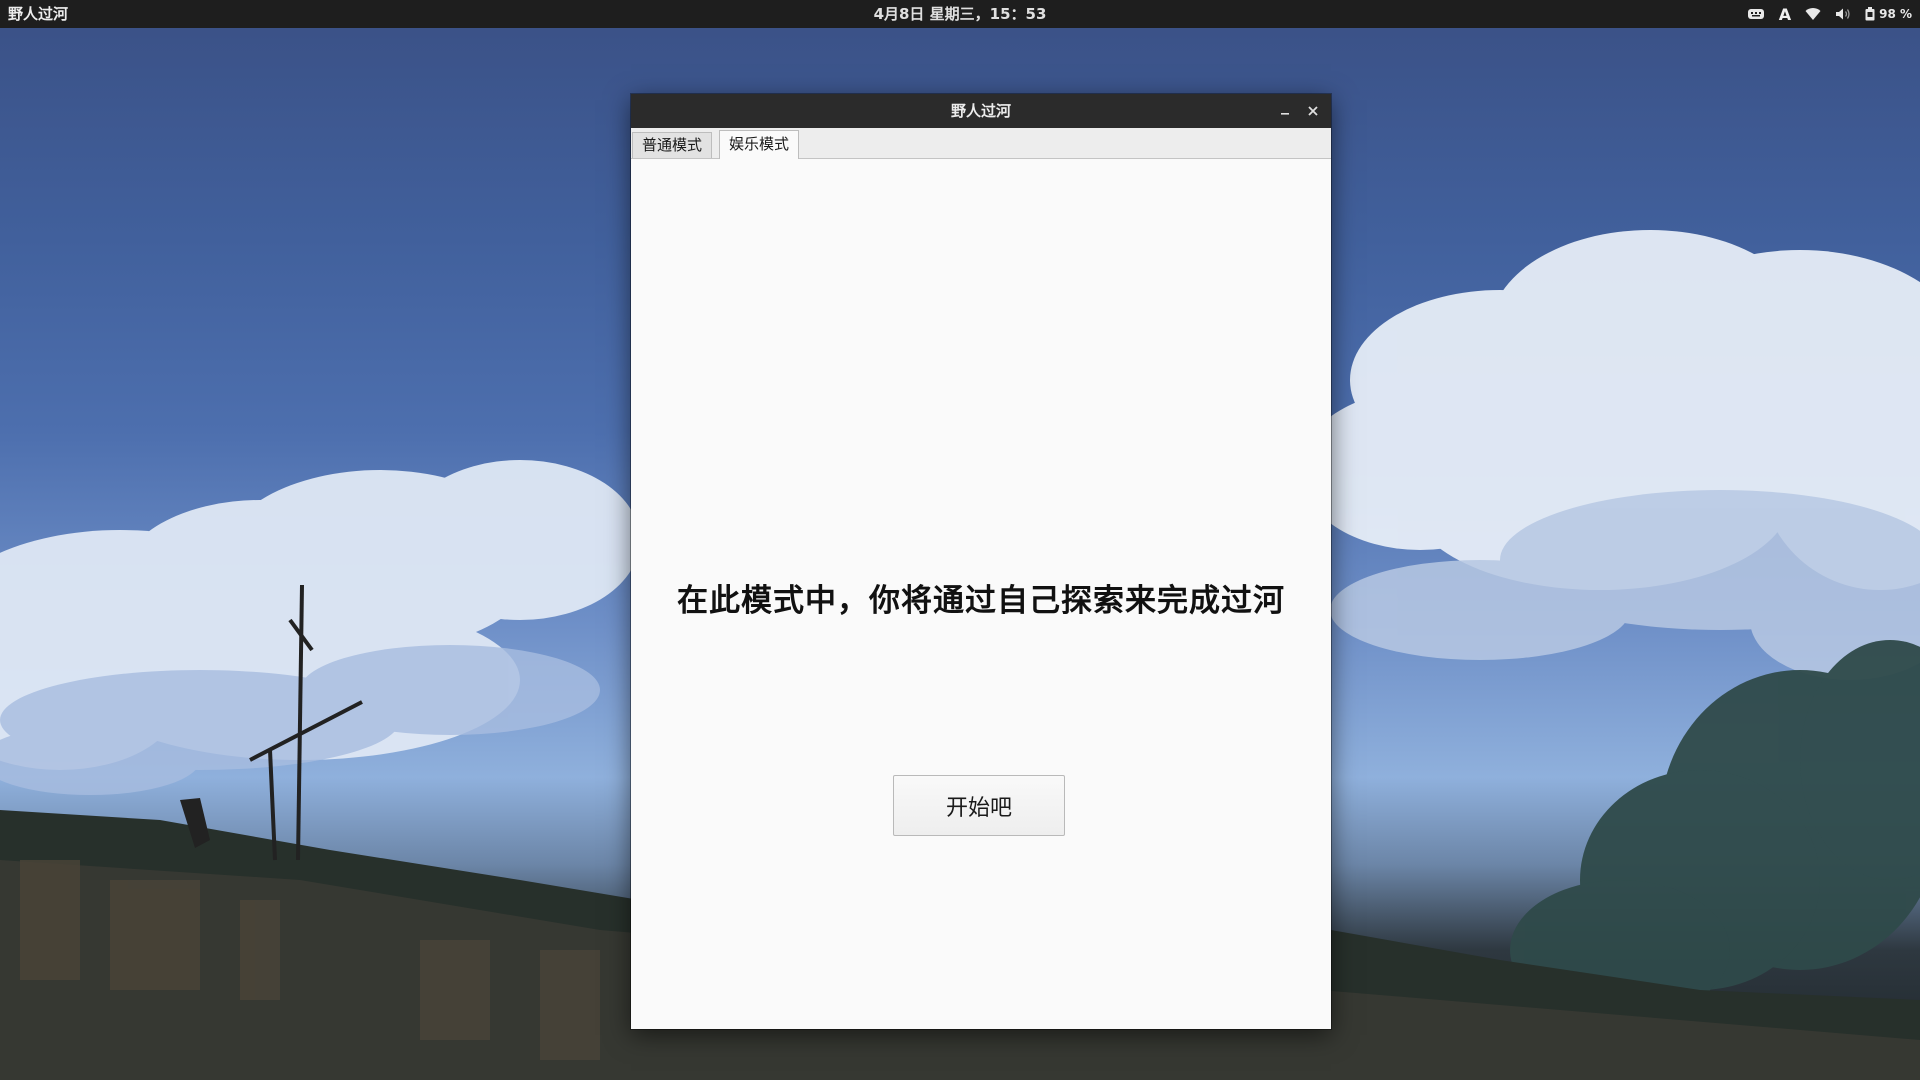  I want to click on tab-entertainment-mode: 娱乐模式, so click(759, 144).